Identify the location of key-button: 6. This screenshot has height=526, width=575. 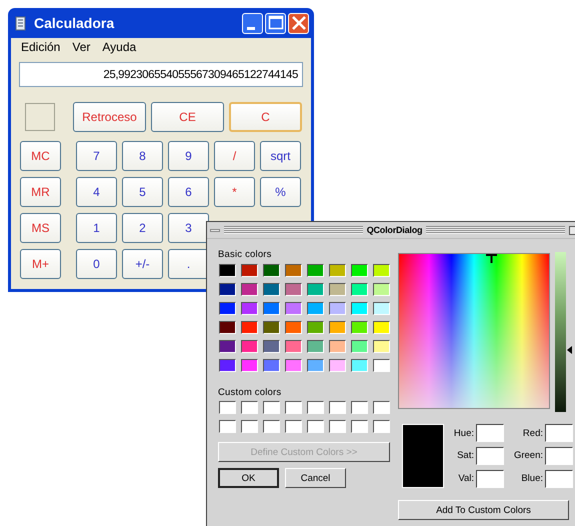
(188, 192).